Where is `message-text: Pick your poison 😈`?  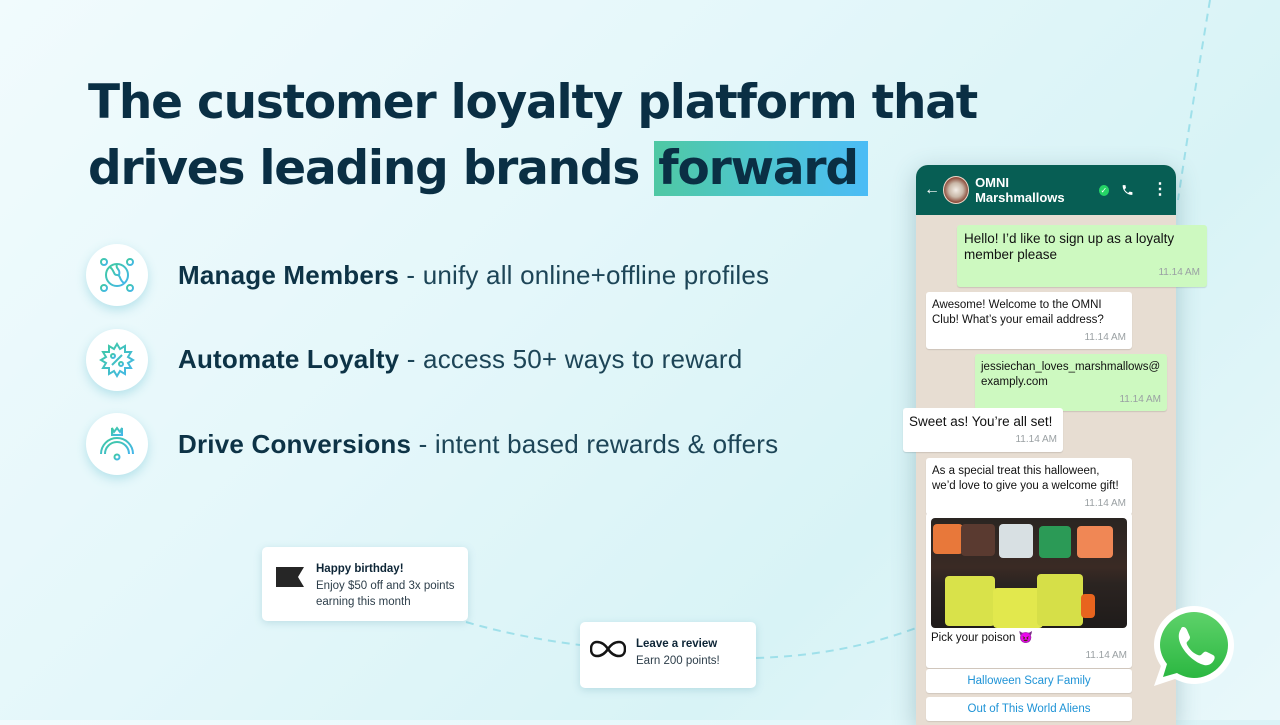
message-text: Pick your poison 😈 is located at coordinates (982, 638).